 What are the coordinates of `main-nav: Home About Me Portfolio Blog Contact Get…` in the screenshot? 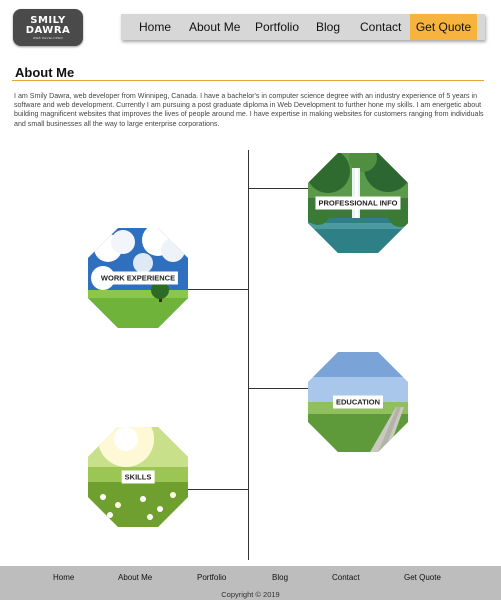 It's located at (303, 27).